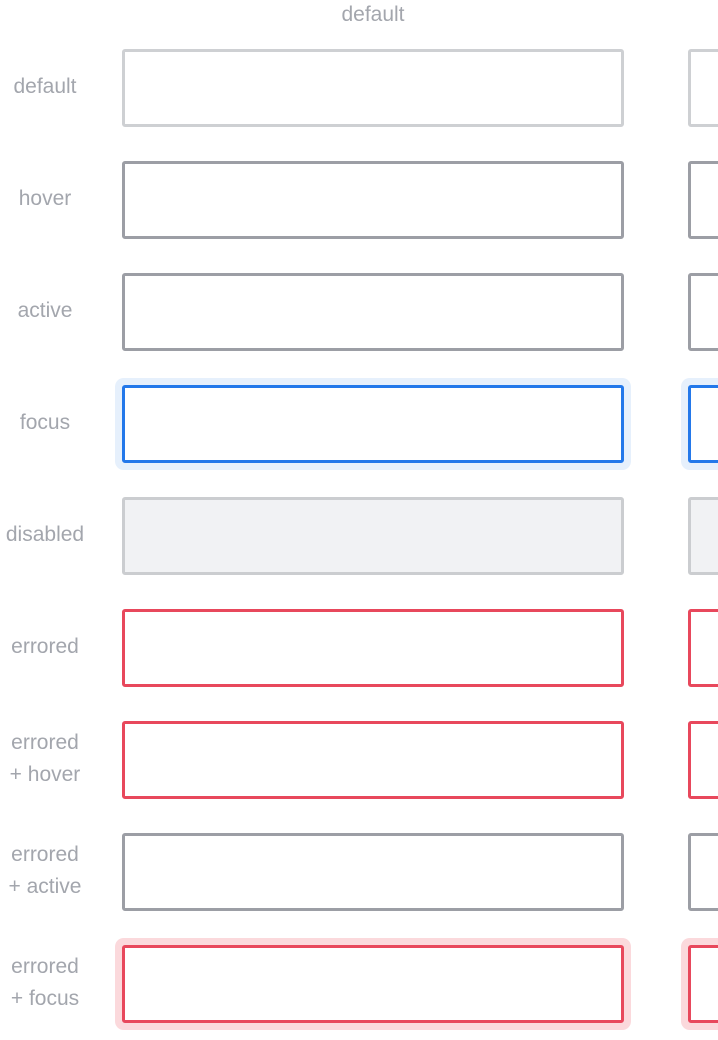  I want to click on row-label-line: disabled, so click(45, 534).